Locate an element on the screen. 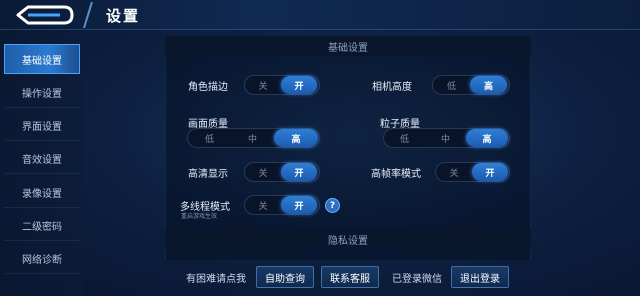  high-fps-option-off: 关 is located at coordinates (454, 172).